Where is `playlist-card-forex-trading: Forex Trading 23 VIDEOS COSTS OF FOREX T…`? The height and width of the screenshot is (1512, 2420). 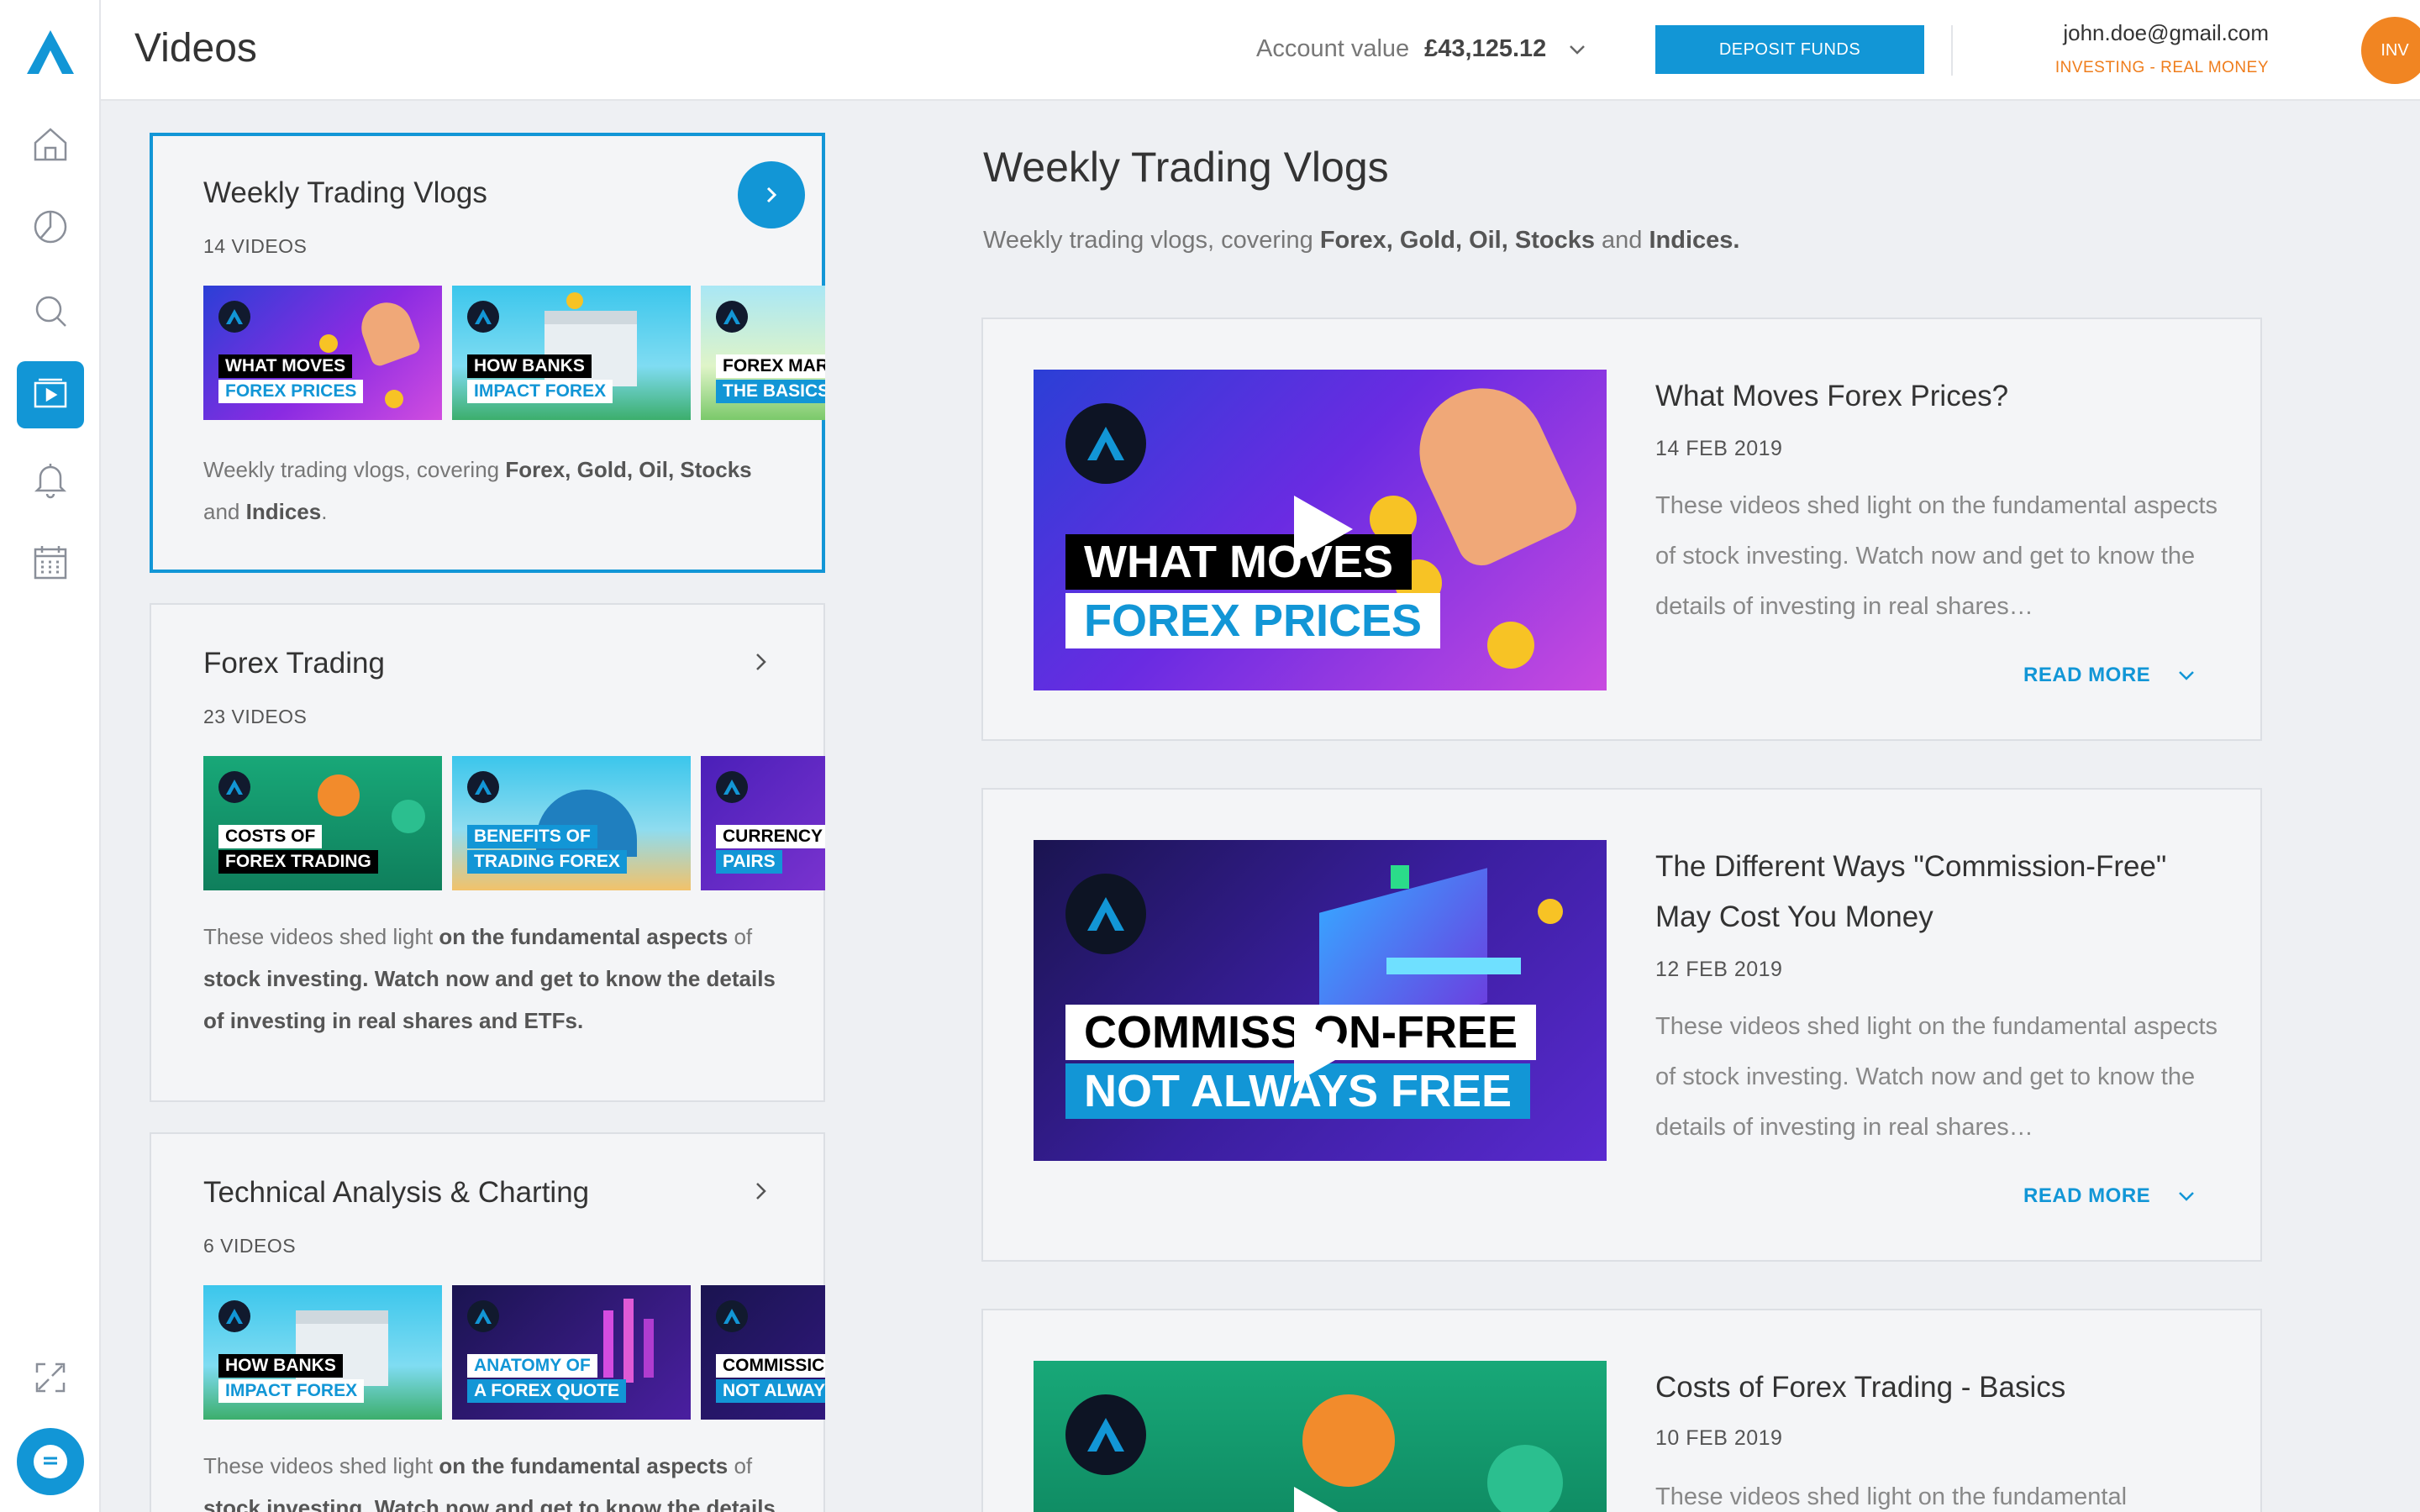
playlist-card-forex-trading: Forex Trading 23 VIDEOS COSTS OF FOREX T… is located at coordinates (487, 852).